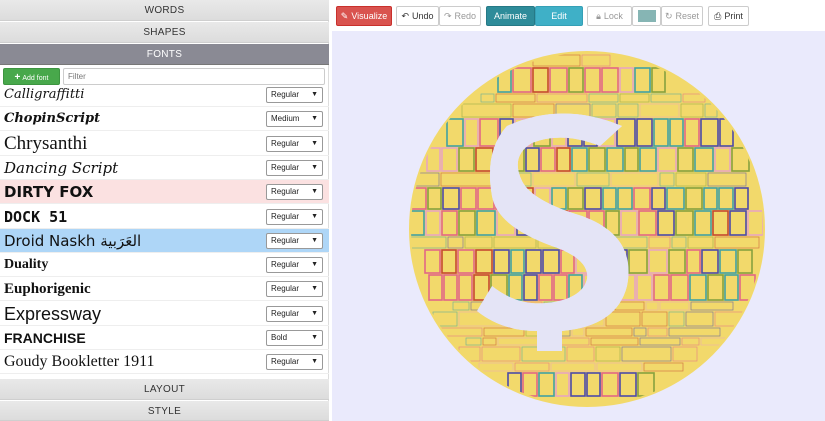  I want to click on edit-label: Edit, so click(559, 16).